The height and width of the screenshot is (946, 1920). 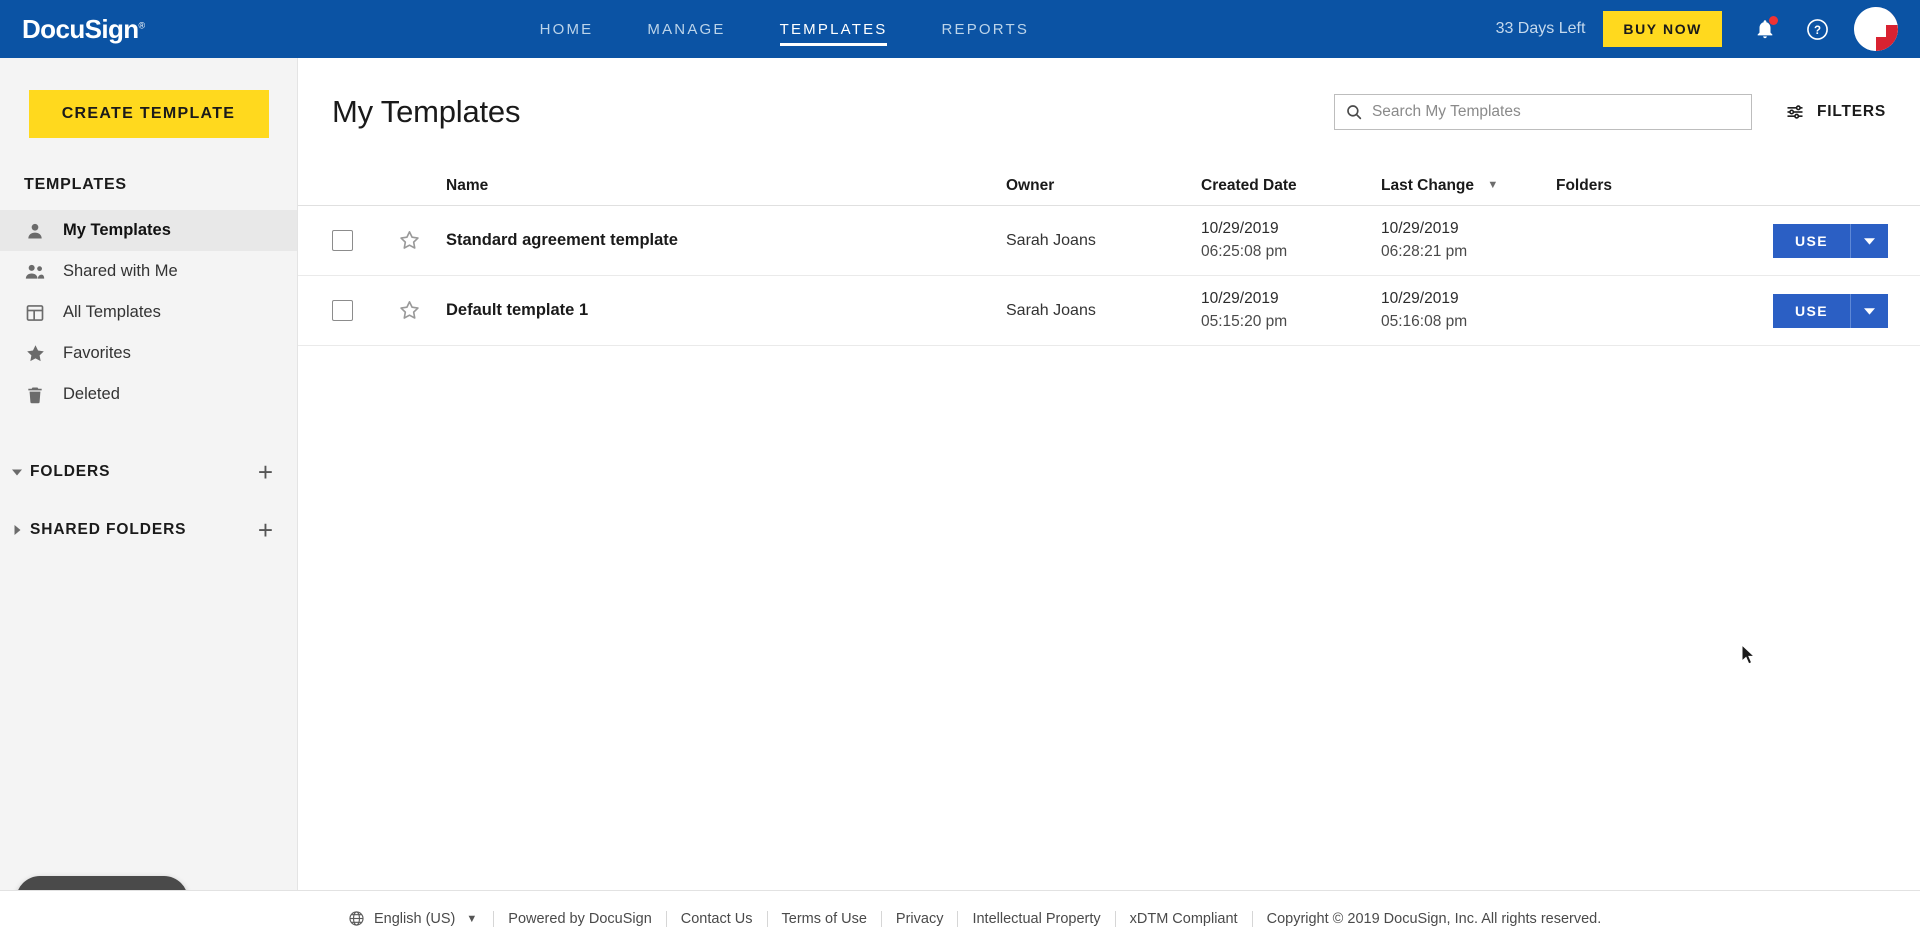 What do you see at coordinates (1851, 111) in the screenshot?
I see `filters-label: FILTERS` at bounding box center [1851, 111].